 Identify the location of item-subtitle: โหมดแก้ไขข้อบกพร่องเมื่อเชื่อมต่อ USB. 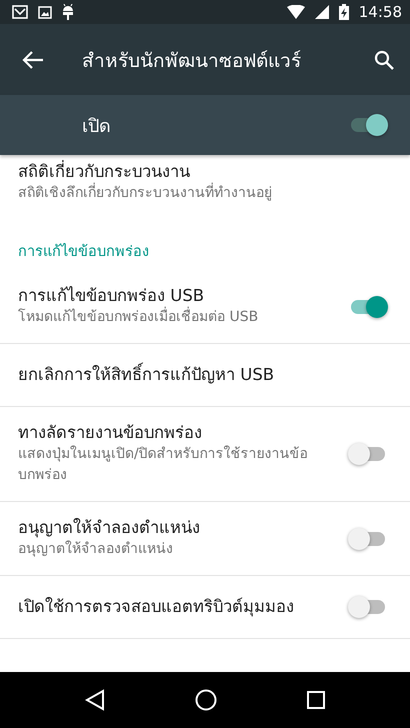
(175, 317).